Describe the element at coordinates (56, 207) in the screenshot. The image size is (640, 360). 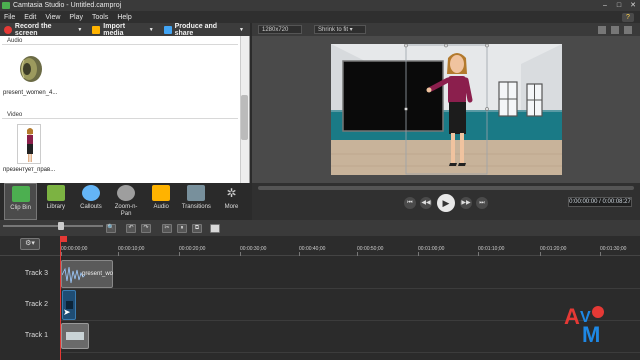
I see `tab-label: Library` at that location.